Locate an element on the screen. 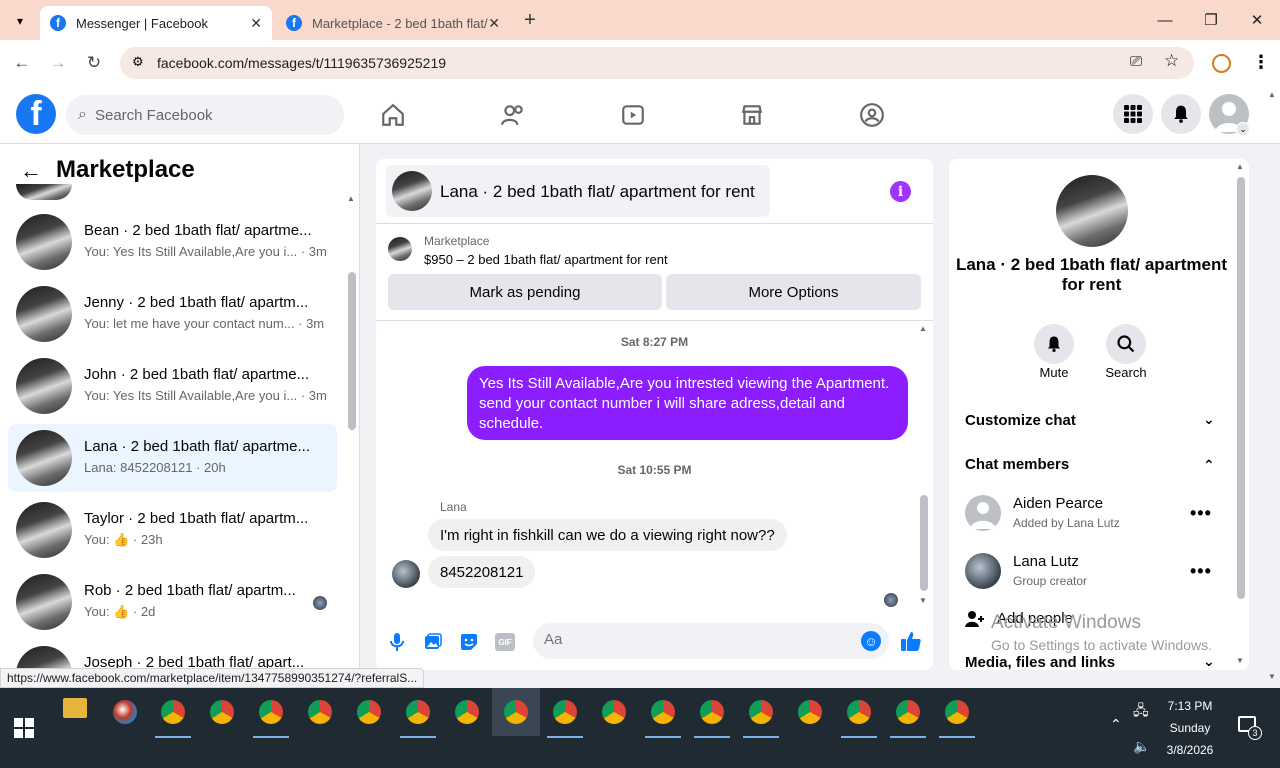  menu-grid-button is located at coordinates (1133, 114).